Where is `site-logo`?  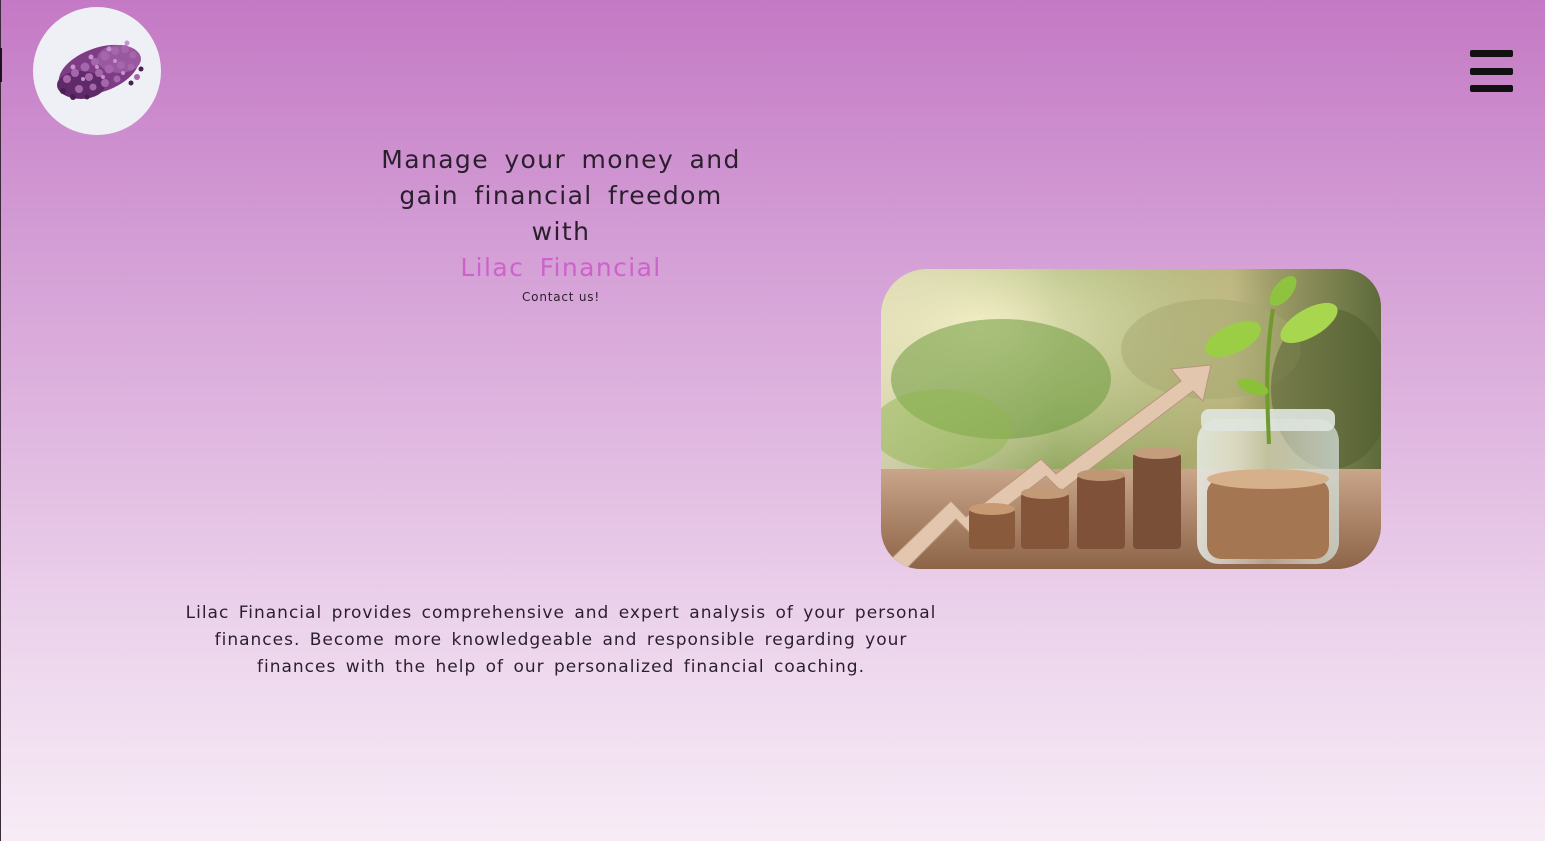
site-logo is located at coordinates (97, 71).